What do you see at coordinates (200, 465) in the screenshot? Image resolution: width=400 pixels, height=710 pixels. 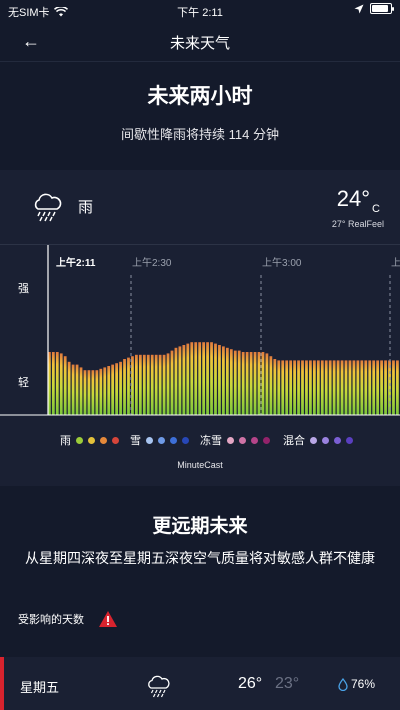 I see `minutecast-caption: MinuteCast` at bounding box center [200, 465].